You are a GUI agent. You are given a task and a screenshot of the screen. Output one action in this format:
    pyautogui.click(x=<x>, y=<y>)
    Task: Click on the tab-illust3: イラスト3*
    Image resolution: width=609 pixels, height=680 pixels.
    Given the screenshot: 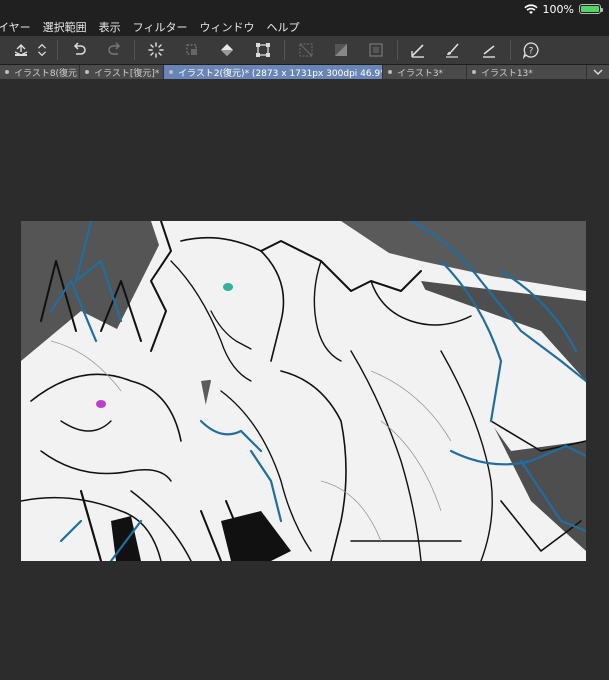 What is the action you would take?
    pyautogui.click(x=425, y=72)
    